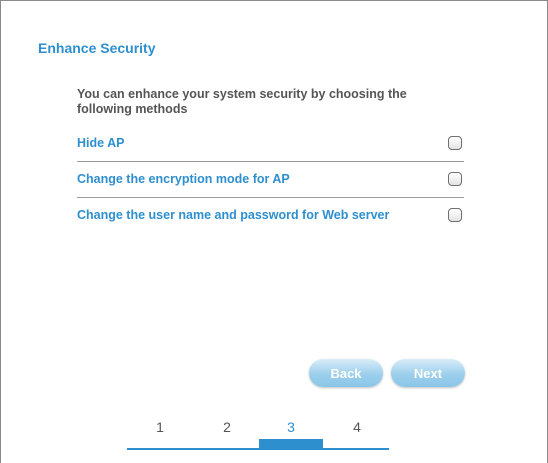 Image resolution: width=548 pixels, height=463 pixels. What do you see at coordinates (455, 143) in the screenshot?
I see `hide-ap-checkbox` at bounding box center [455, 143].